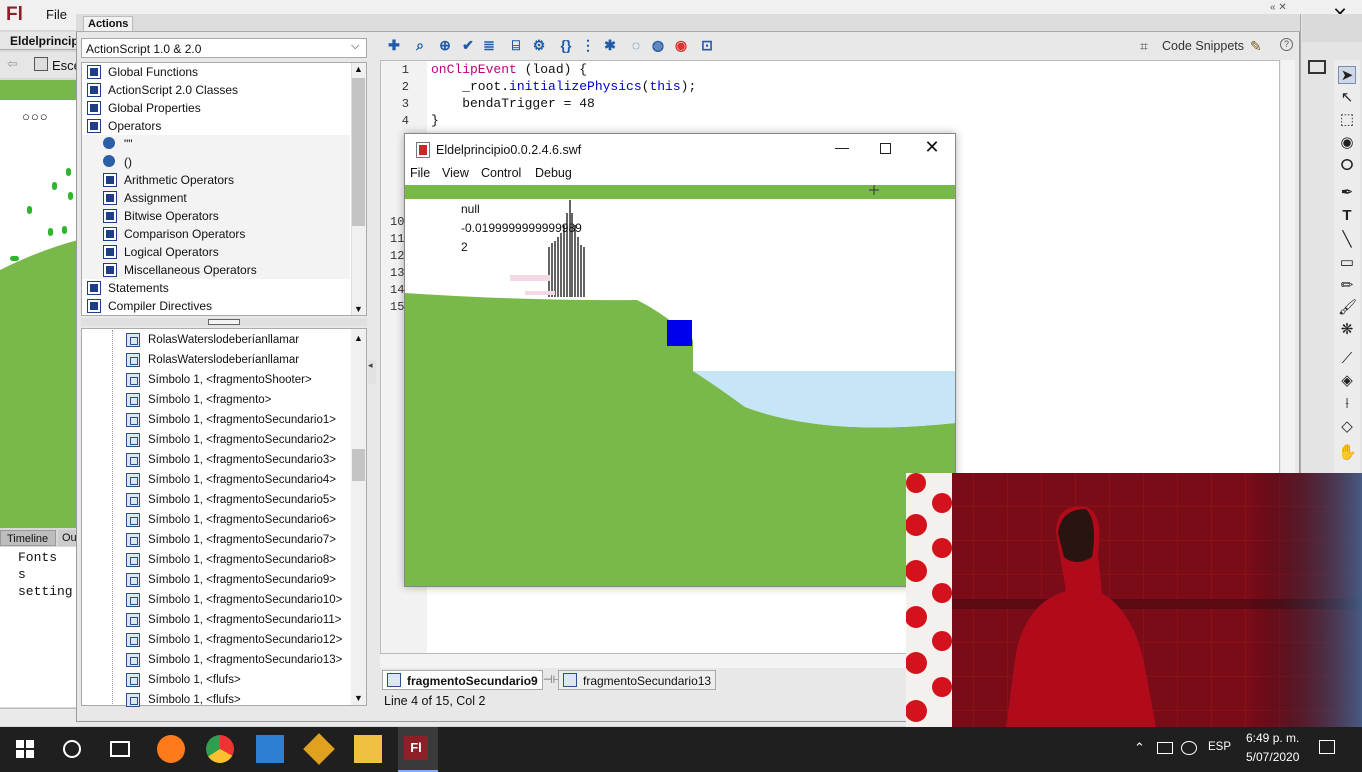  Describe the element at coordinates (1347, 453) in the screenshot. I see `hand-tool-icon: ✋` at that location.